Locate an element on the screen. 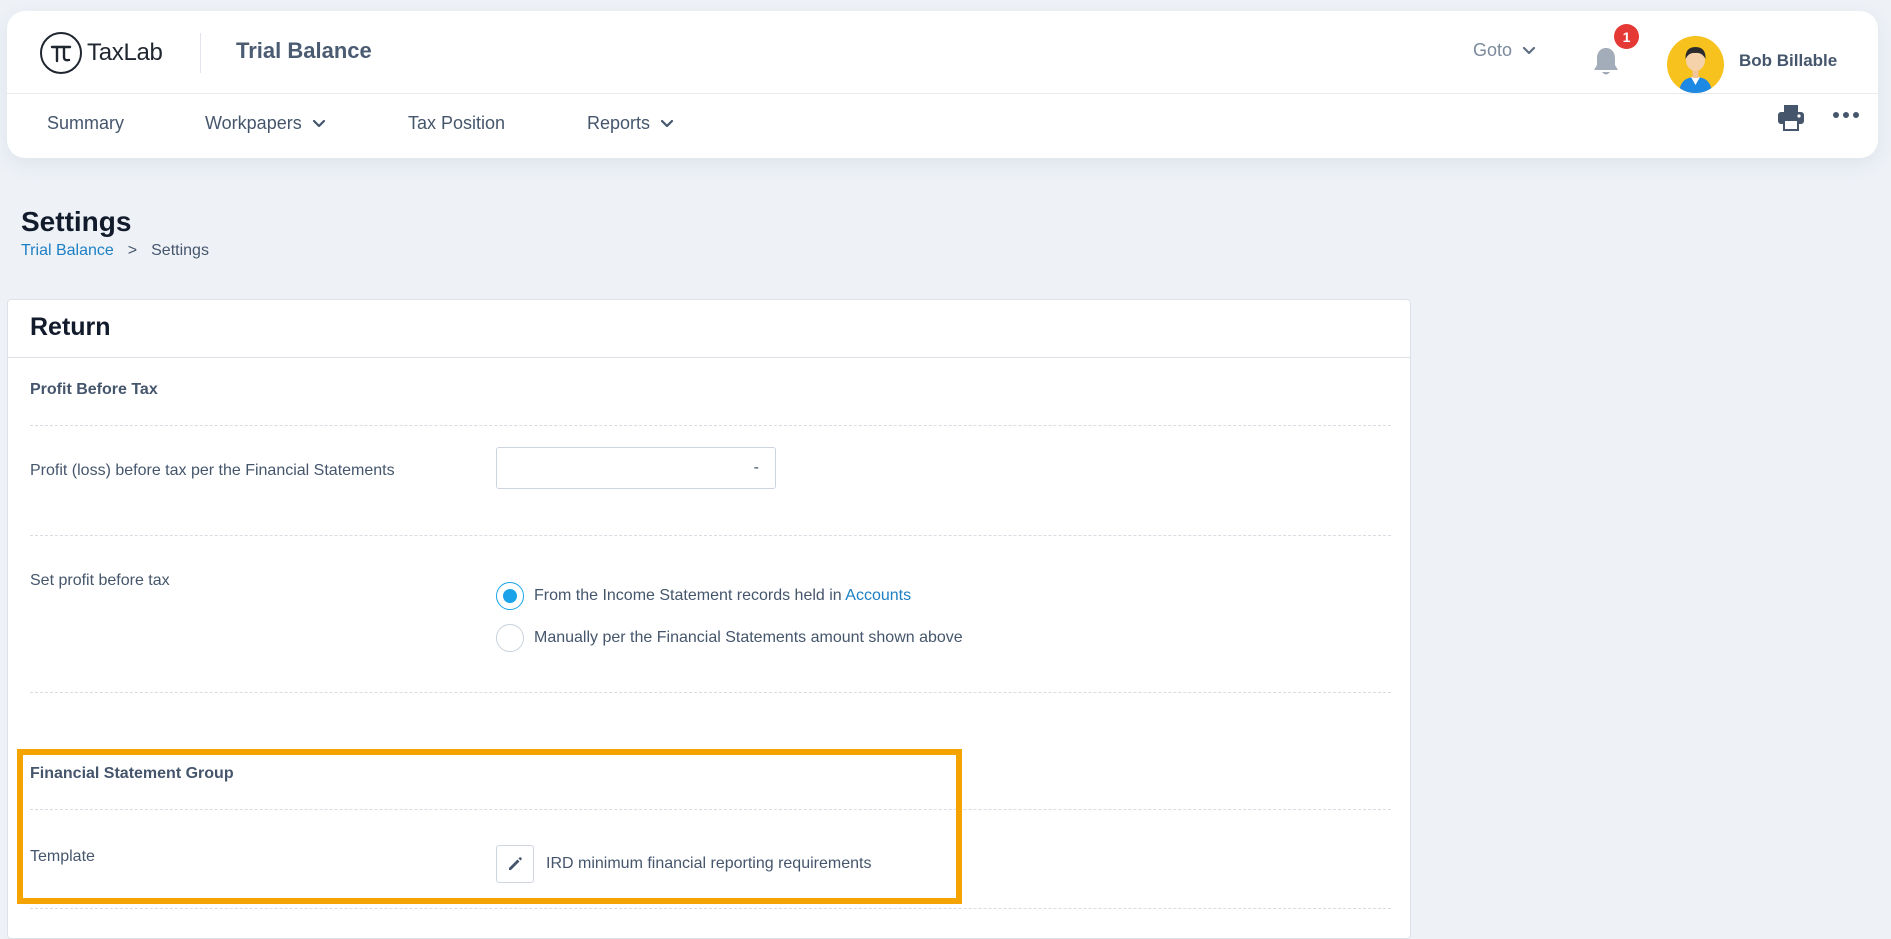 Image resolution: width=1891 pixels, height=939 pixels. nav-item-tax-position: Tax Position is located at coordinates (456, 123).